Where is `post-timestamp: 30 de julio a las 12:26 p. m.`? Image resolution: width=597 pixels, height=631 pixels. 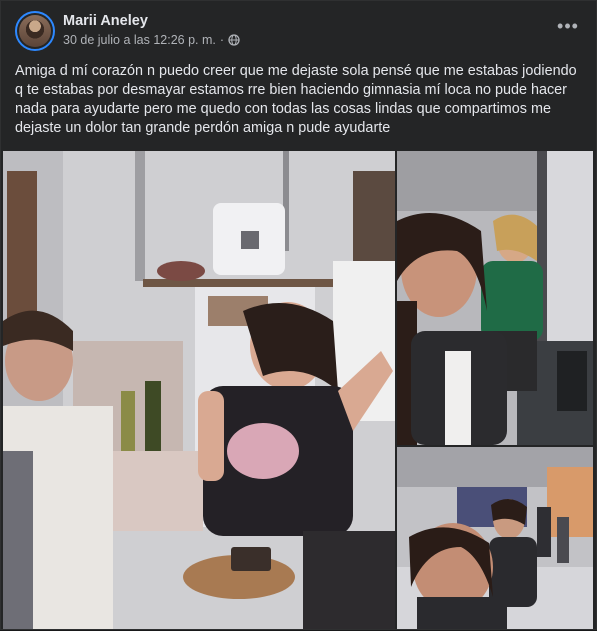
post-timestamp: 30 de julio a las 12:26 p. m. is located at coordinates (139, 40).